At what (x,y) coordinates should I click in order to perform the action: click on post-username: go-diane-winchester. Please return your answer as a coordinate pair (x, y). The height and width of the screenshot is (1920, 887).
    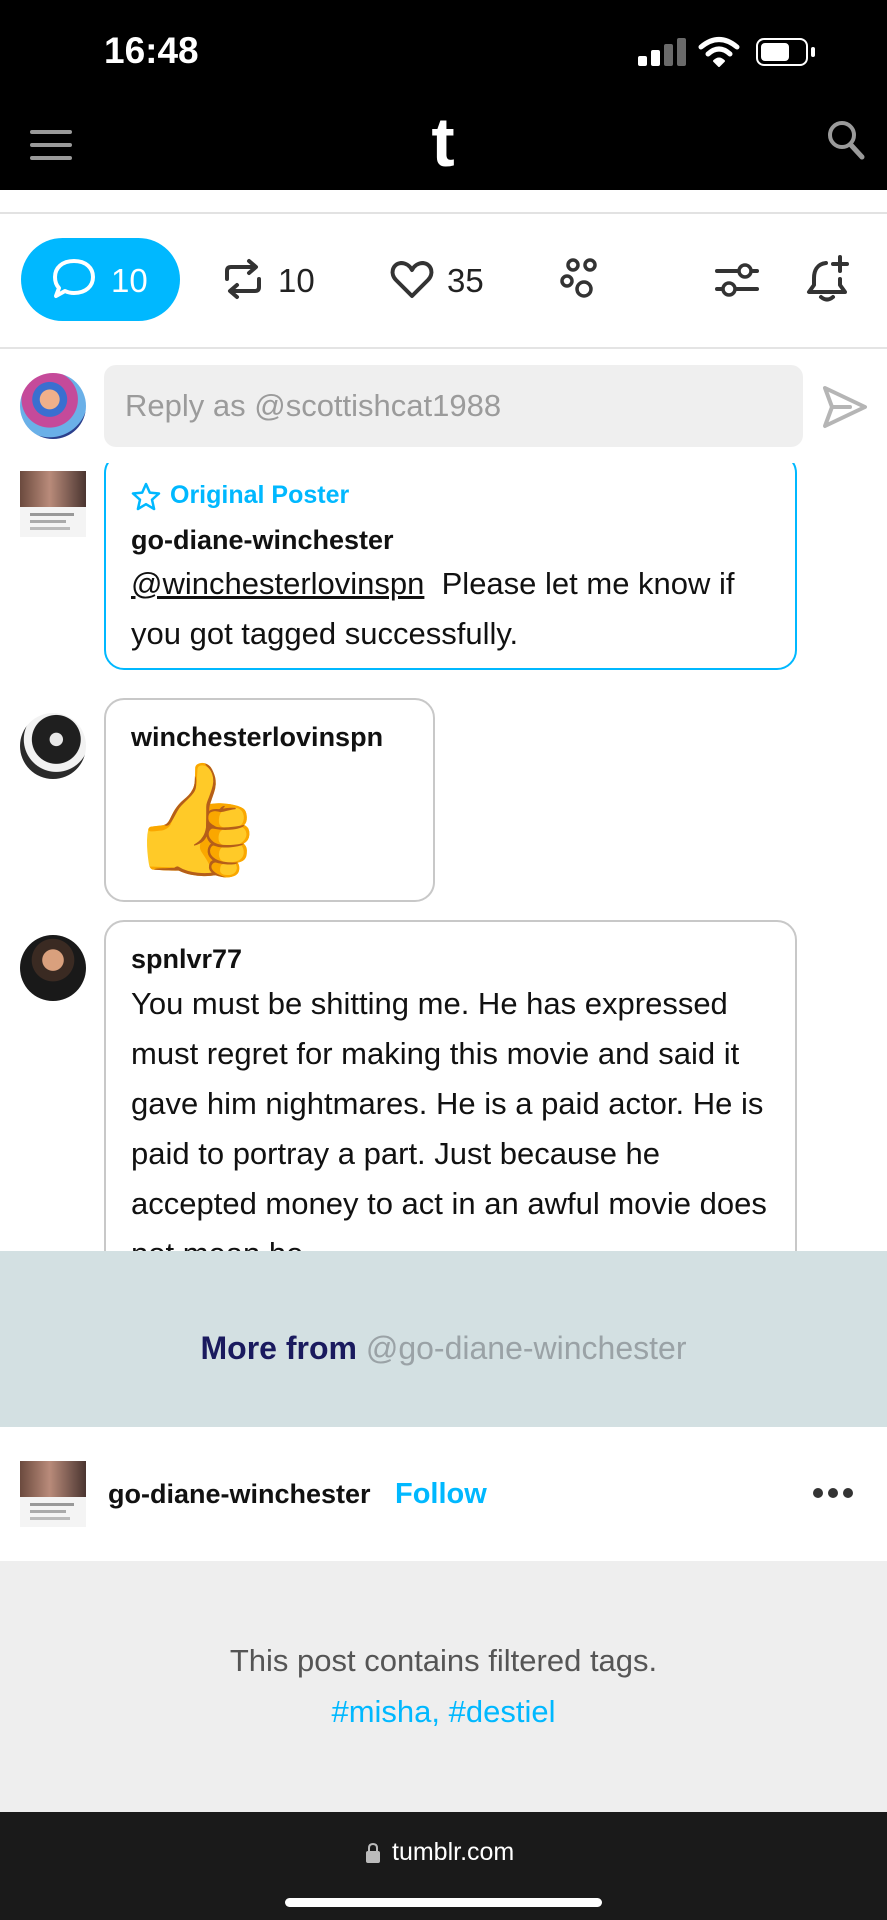
    Looking at the image, I should click on (239, 1494).